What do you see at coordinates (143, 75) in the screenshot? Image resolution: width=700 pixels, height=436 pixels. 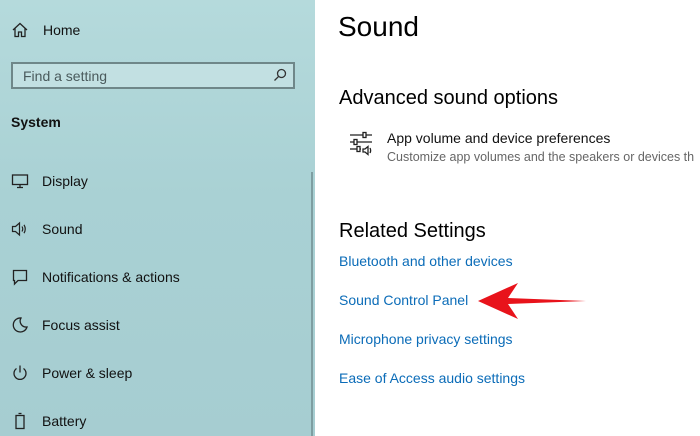 I see `search-input` at bounding box center [143, 75].